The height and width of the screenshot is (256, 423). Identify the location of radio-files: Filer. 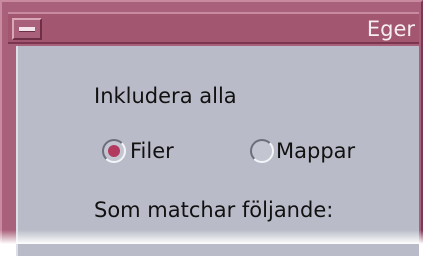
(138, 151).